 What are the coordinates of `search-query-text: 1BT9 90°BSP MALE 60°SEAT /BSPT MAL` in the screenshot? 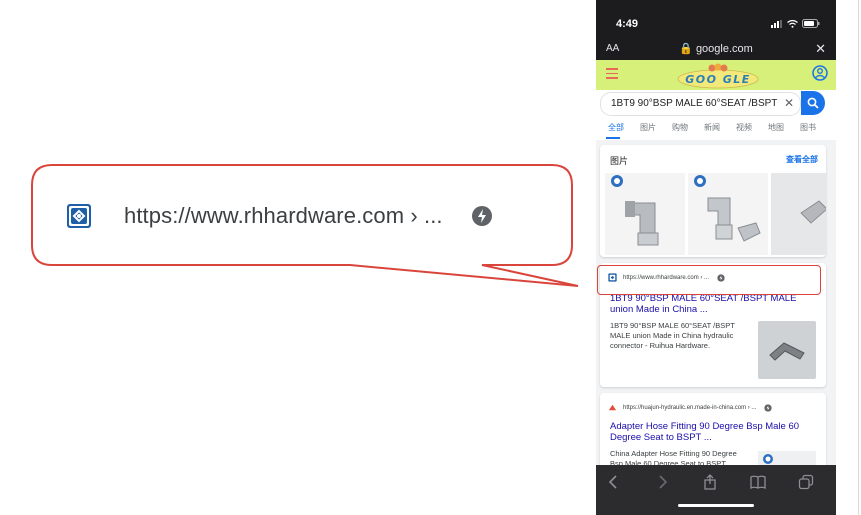 It's located at (695, 103).